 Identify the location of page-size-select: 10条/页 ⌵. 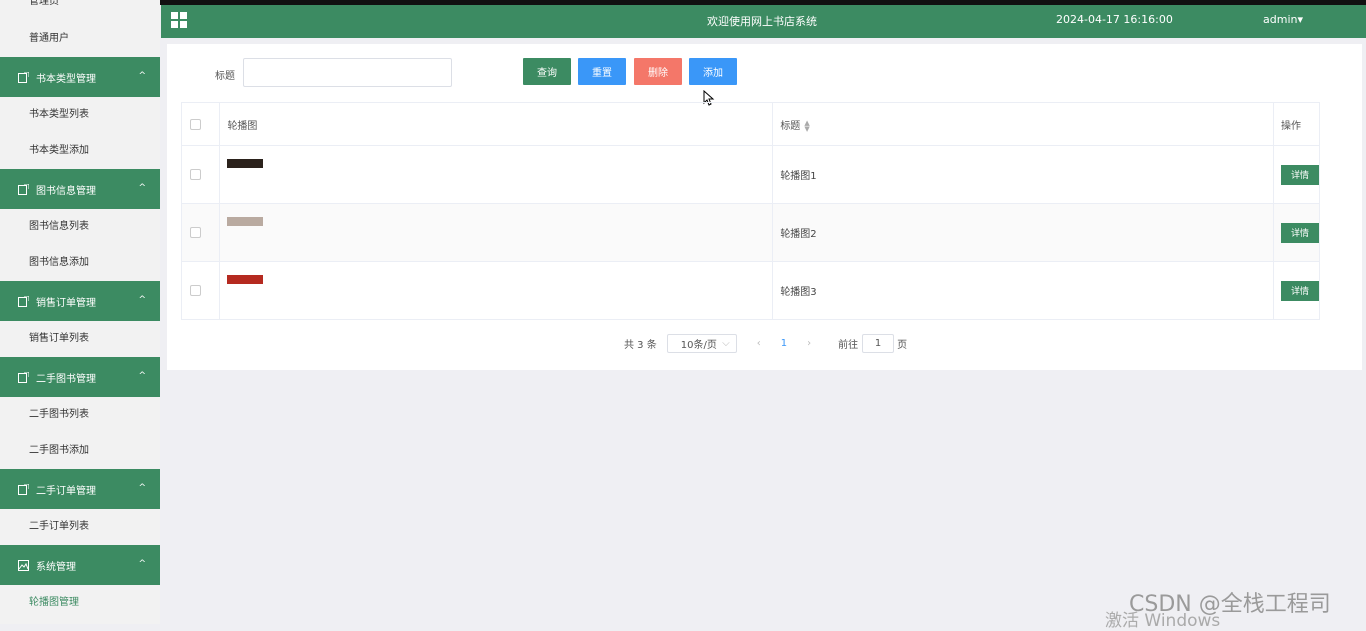
(701, 343).